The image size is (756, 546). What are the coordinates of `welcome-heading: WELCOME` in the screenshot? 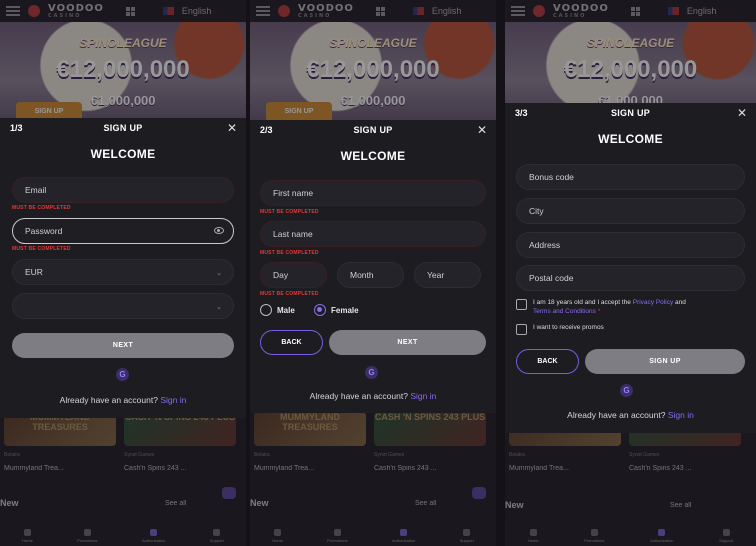 It's located at (123, 154).